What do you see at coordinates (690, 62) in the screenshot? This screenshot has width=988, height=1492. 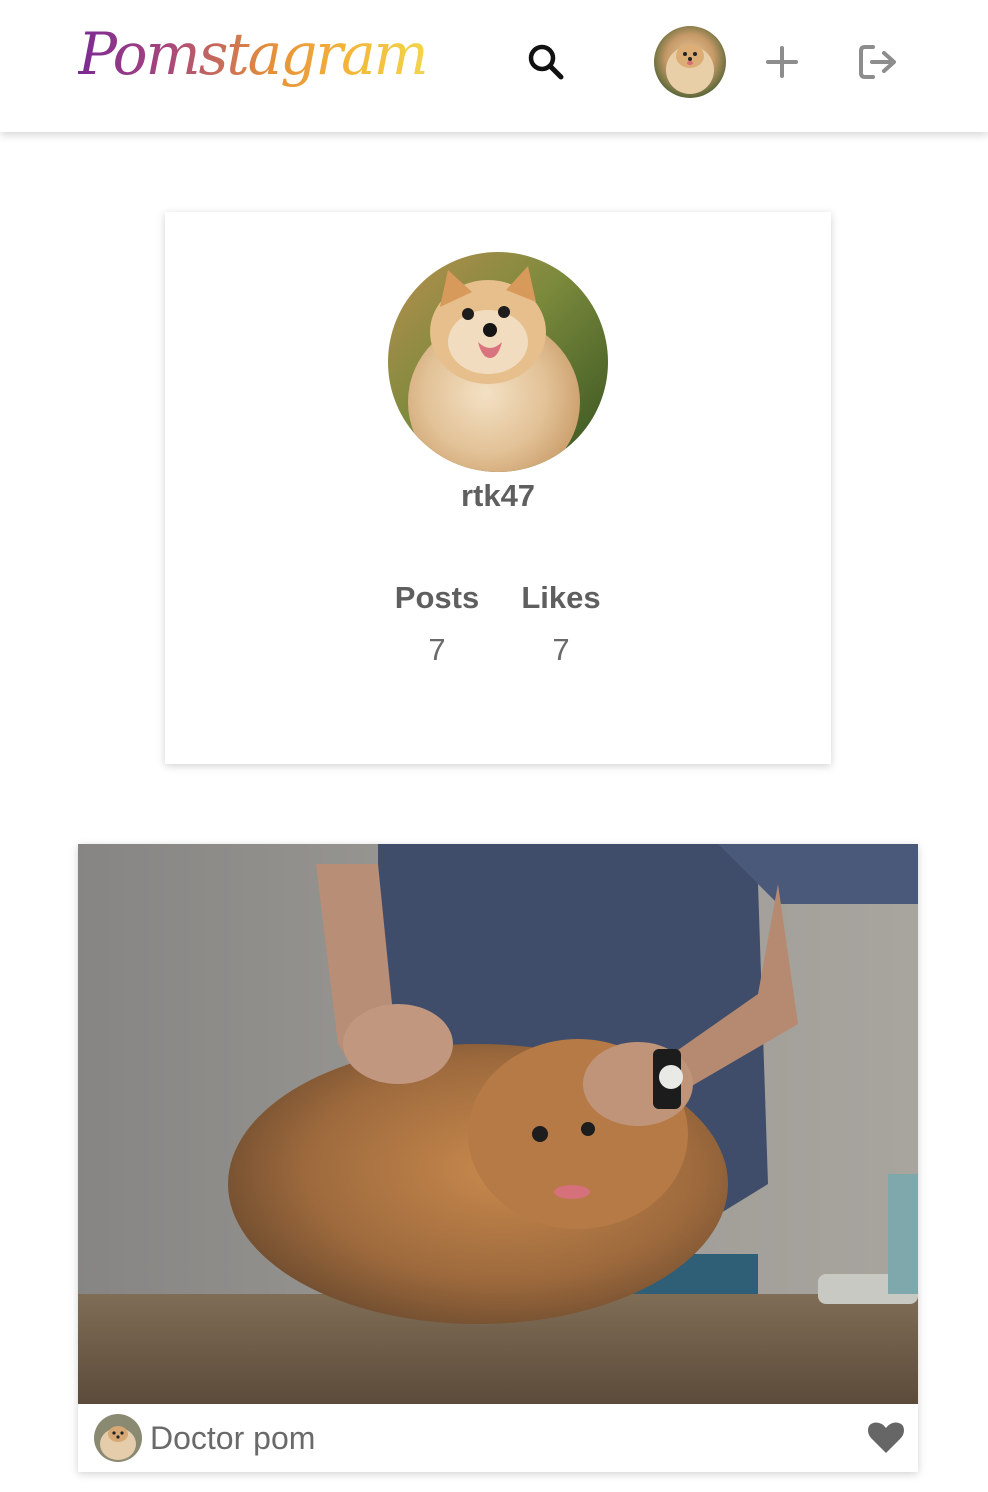 I see `nav-user-avatar` at bounding box center [690, 62].